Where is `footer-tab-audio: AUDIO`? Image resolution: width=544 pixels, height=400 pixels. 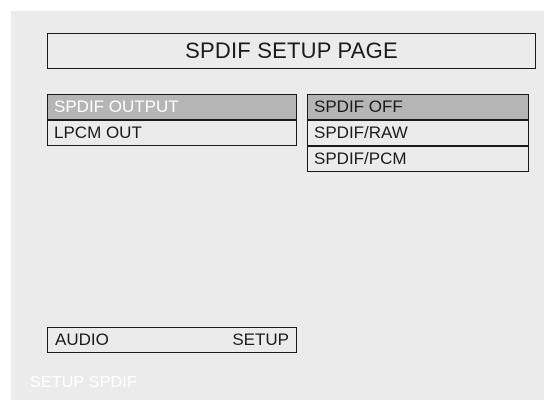 footer-tab-audio: AUDIO is located at coordinates (82, 340).